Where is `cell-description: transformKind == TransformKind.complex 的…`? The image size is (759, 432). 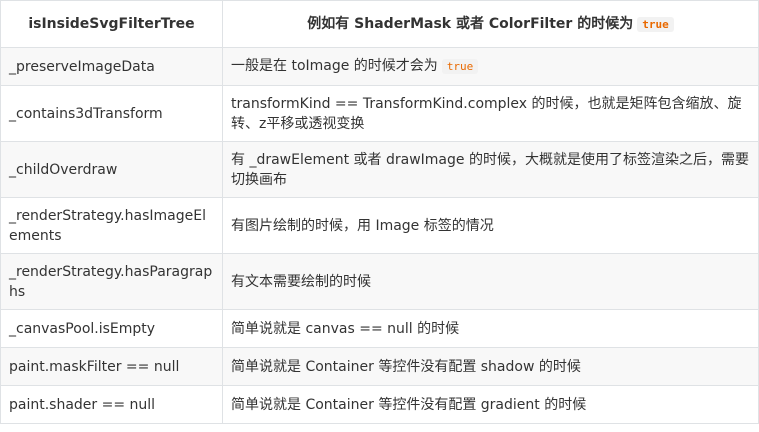 cell-description: transformKind == TransformKind.complex 的… is located at coordinates (490, 113).